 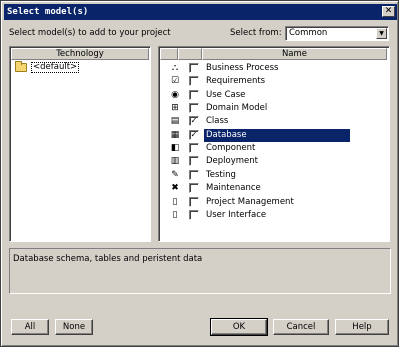 What do you see at coordinates (190, 54) in the screenshot?
I see `check-column-header` at bounding box center [190, 54].